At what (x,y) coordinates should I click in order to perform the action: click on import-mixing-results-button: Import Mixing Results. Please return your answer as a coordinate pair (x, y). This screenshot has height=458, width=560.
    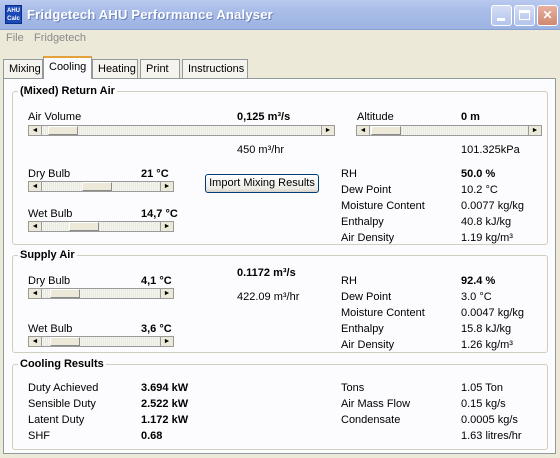
    Looking at the image, I should click on (262, 183).